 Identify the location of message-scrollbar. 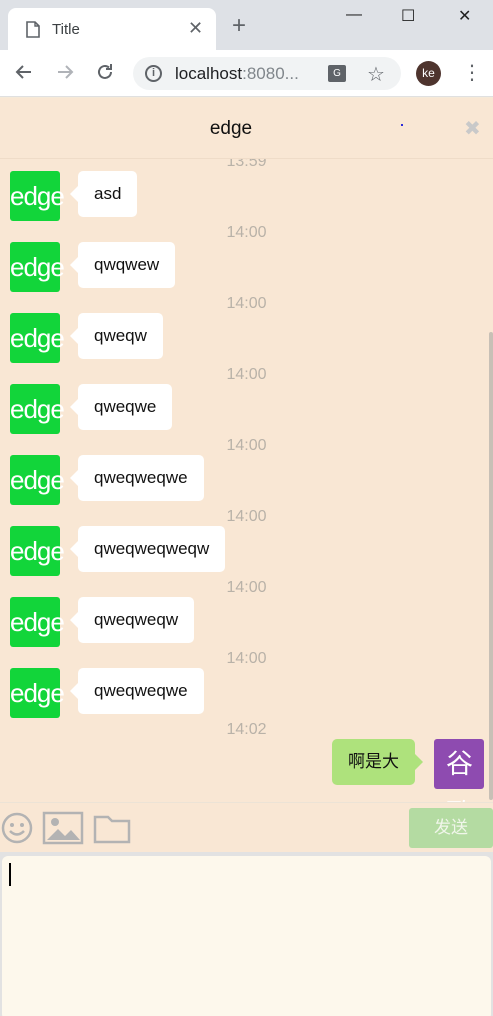
(491, 566).